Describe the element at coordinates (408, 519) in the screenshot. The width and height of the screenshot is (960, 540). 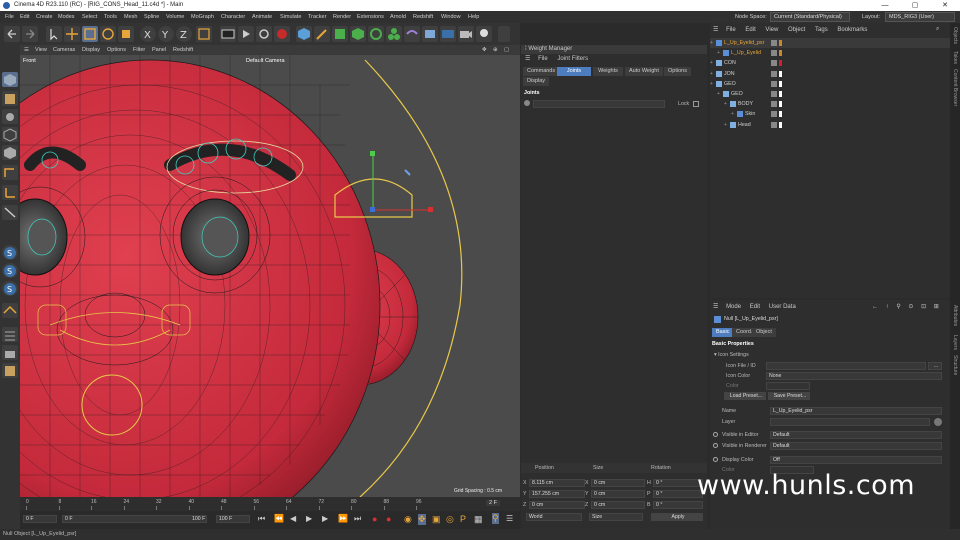
I see `keyframe-selection-icon: ◉` at that location.